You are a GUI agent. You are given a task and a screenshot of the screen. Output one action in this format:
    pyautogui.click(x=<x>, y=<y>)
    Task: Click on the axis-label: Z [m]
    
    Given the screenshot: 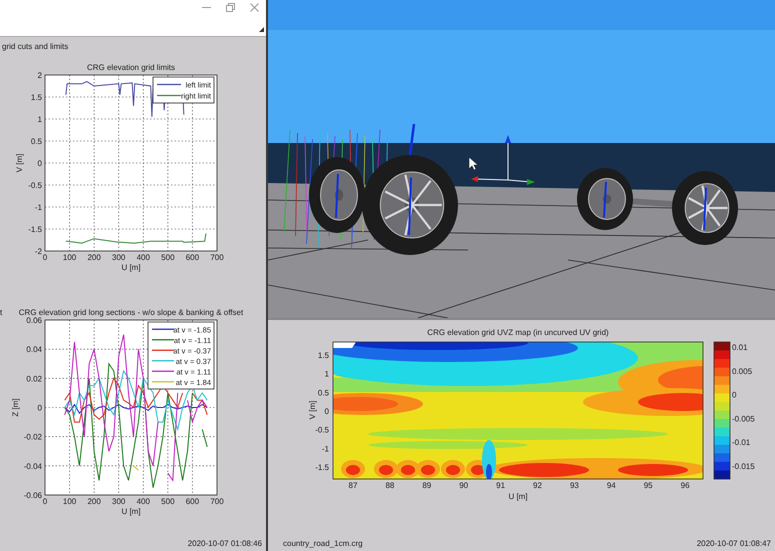 What is the action you would take?
    pyautogui.click(x=15, y=407)
    